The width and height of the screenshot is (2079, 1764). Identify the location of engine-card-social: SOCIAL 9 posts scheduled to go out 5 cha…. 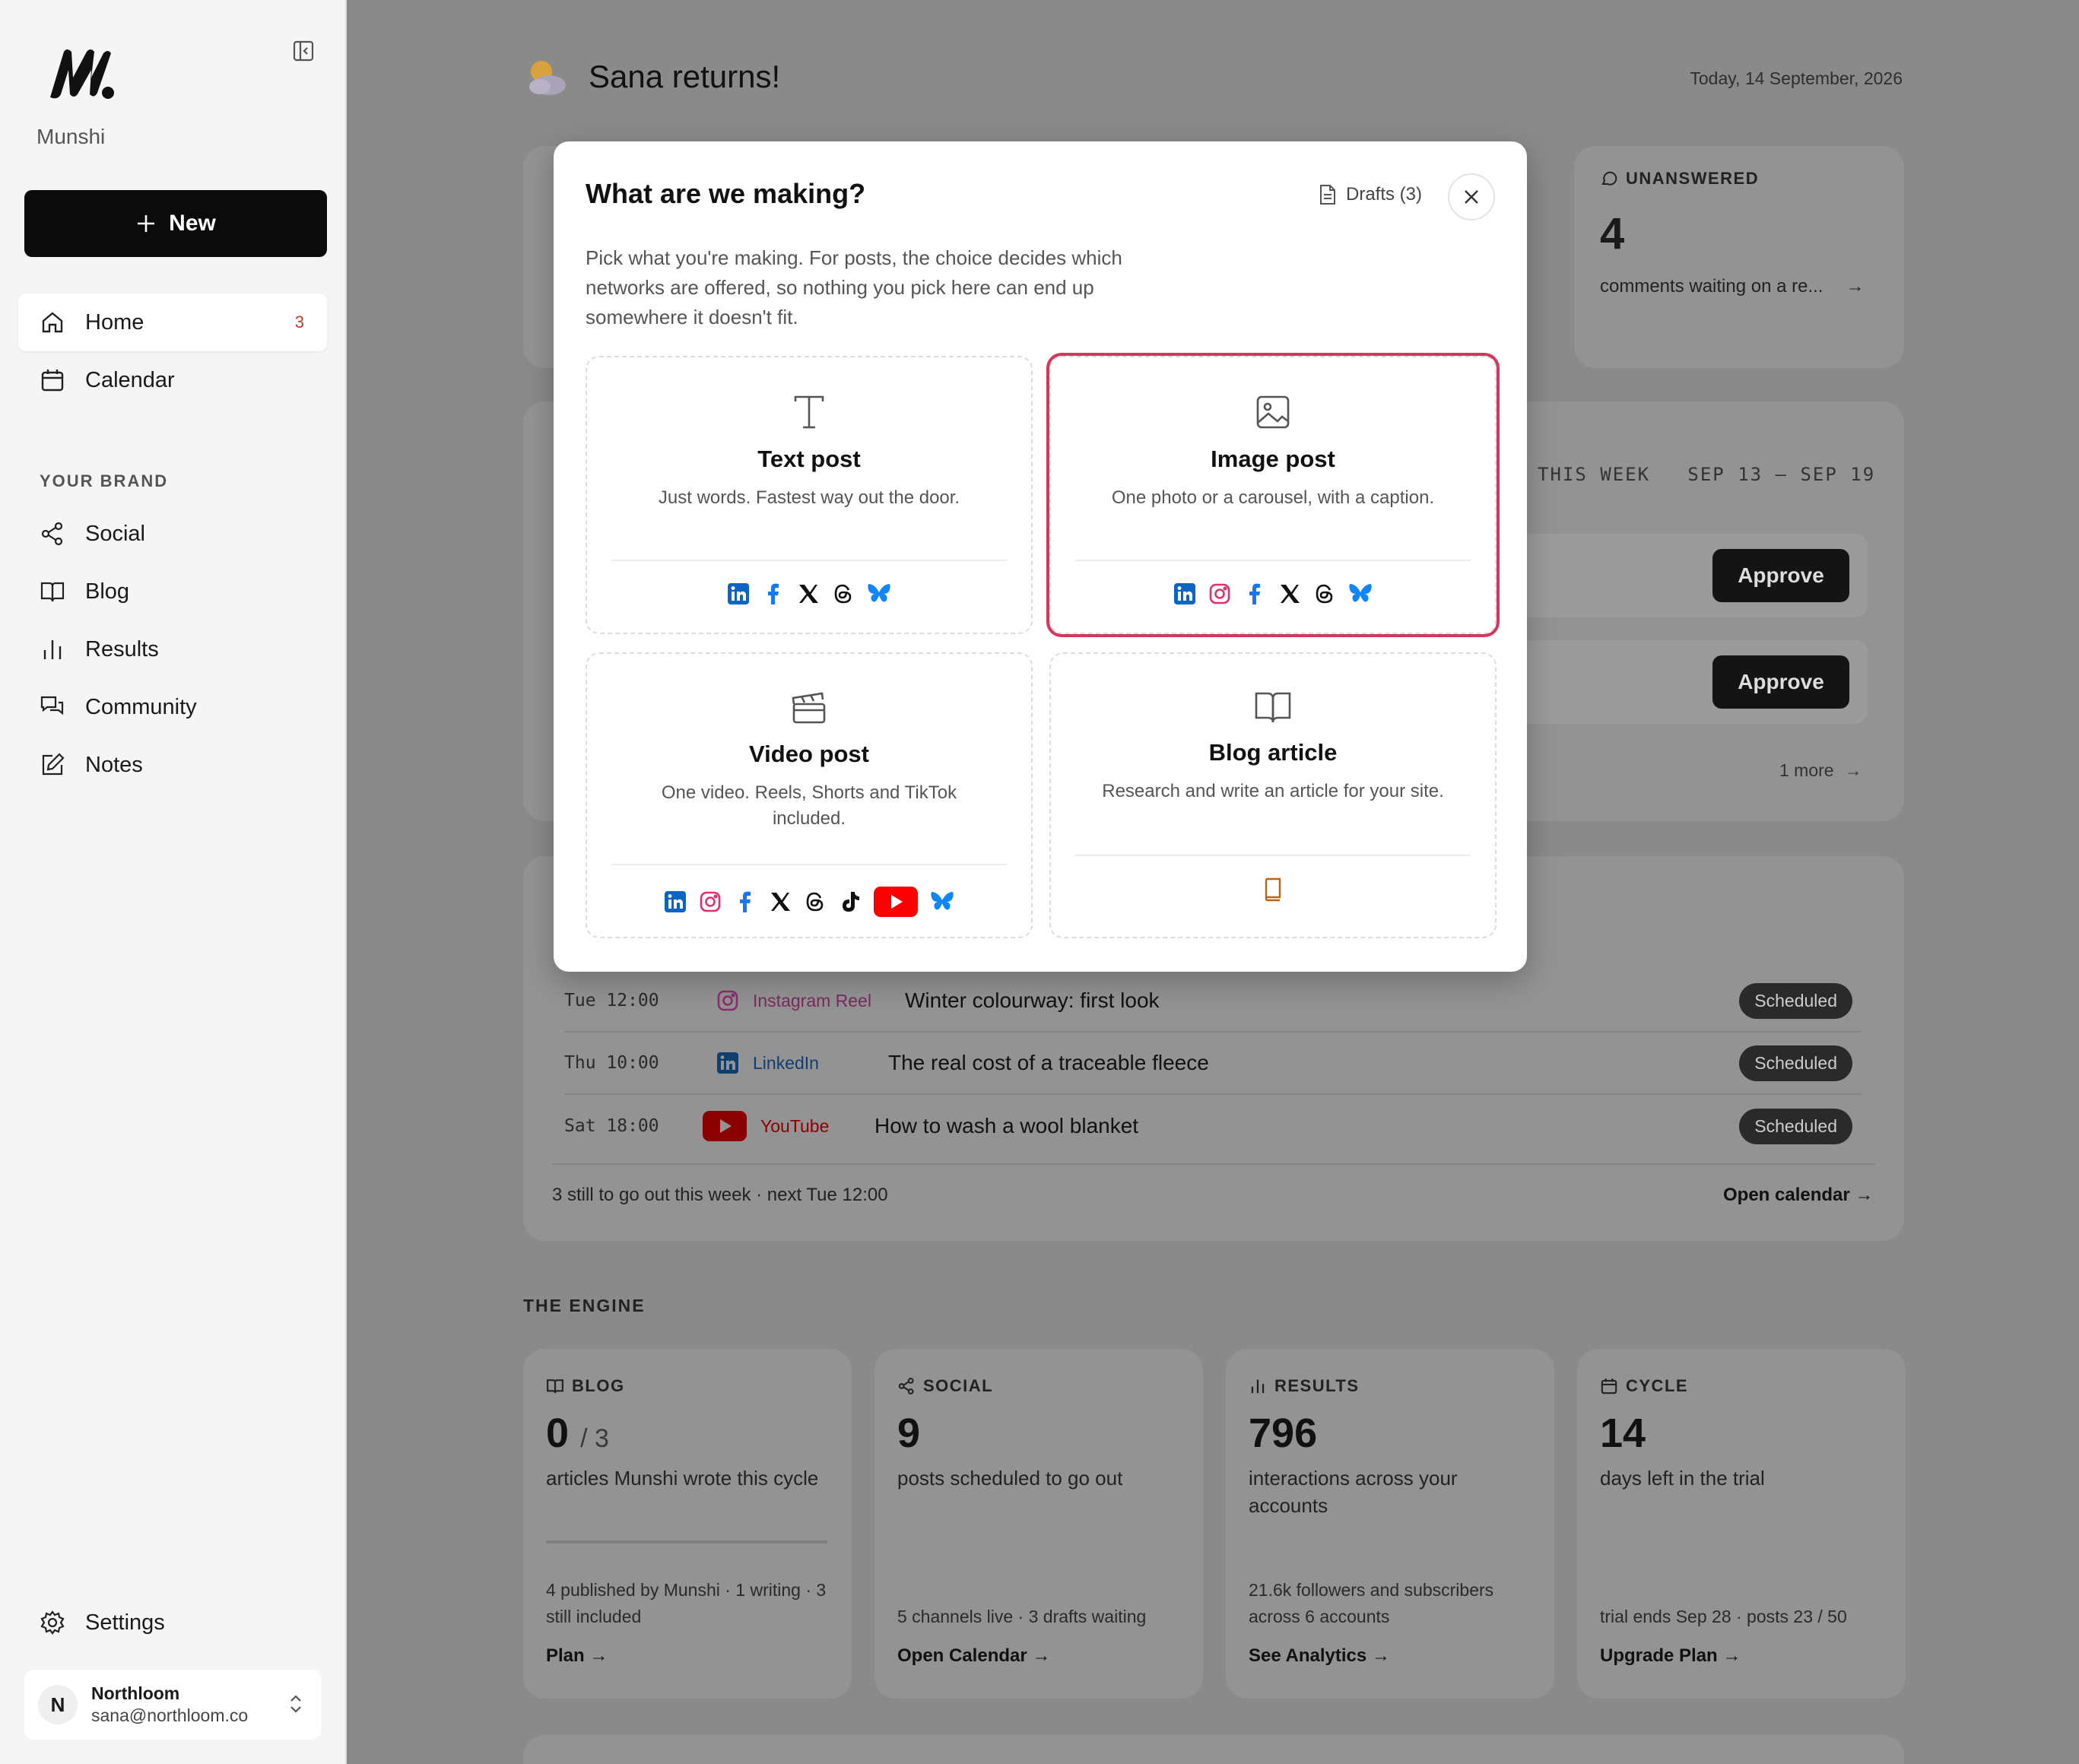
(1038, 1524).